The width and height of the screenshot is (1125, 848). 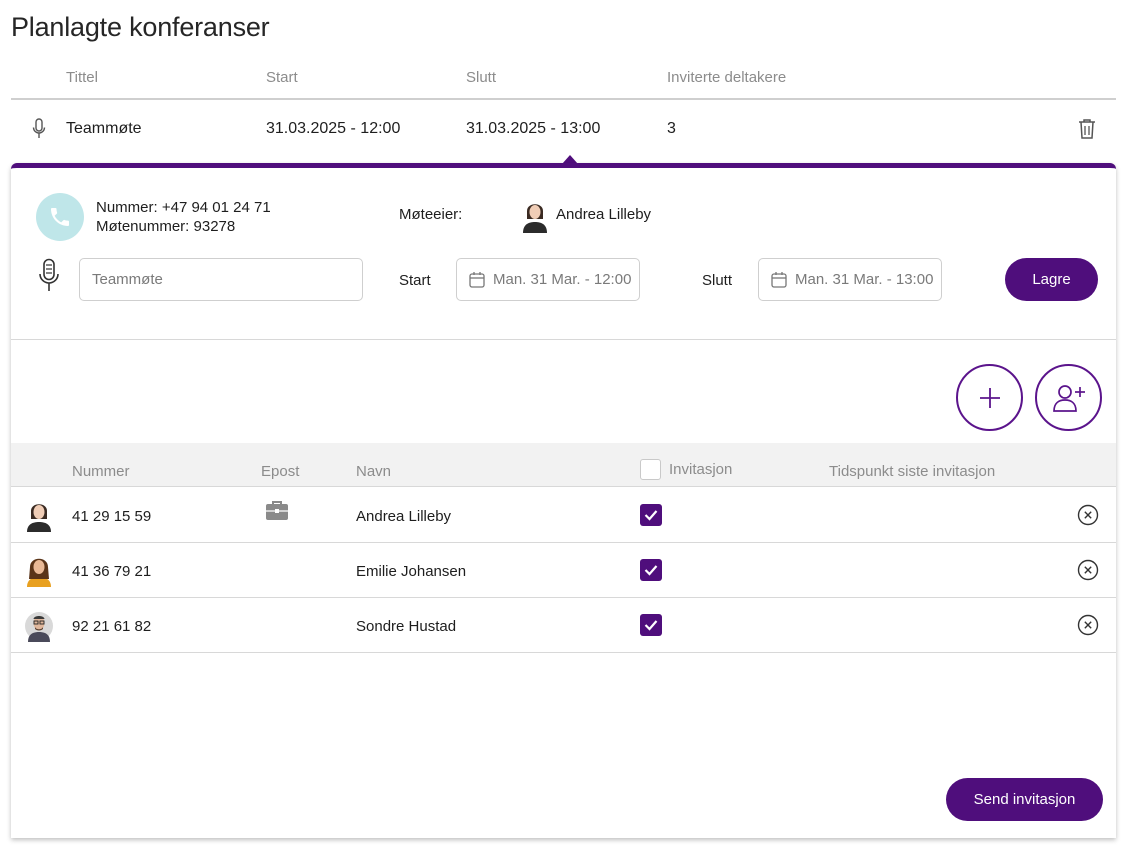 I want to click on participant-number: 92 21 61 82, so click(x=112, y=626).